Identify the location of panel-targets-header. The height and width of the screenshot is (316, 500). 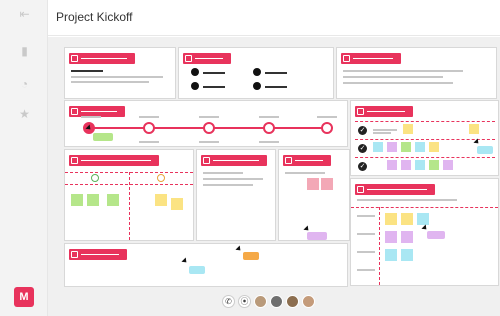
(384, 111).